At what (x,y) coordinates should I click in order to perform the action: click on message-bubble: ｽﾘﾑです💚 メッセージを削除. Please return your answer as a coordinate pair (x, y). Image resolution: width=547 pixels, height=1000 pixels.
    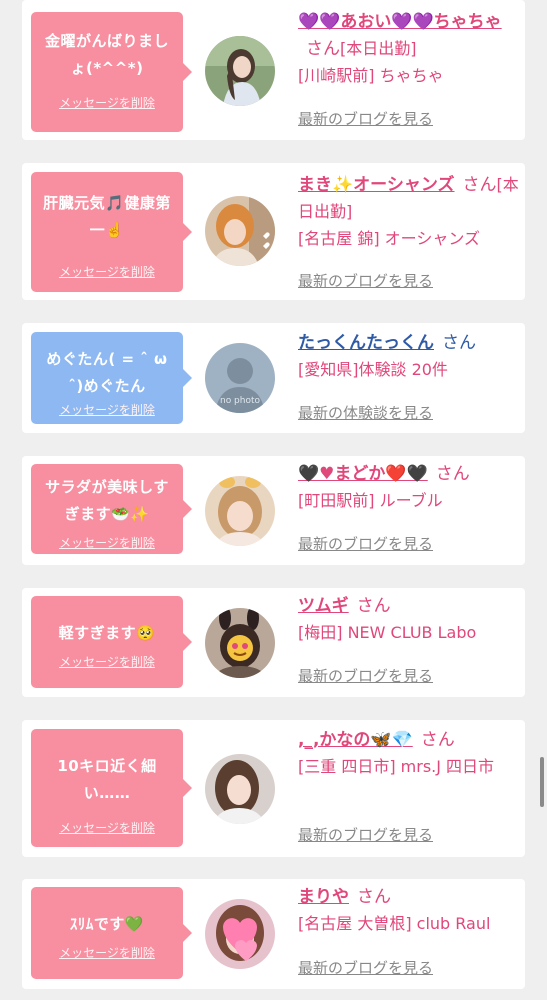
    Looking at the image, I should click on (111, 933).